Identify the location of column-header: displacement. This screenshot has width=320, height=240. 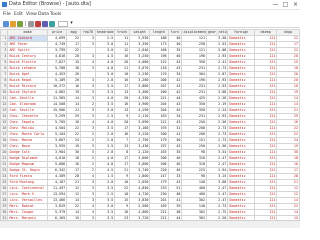
(194, 32).